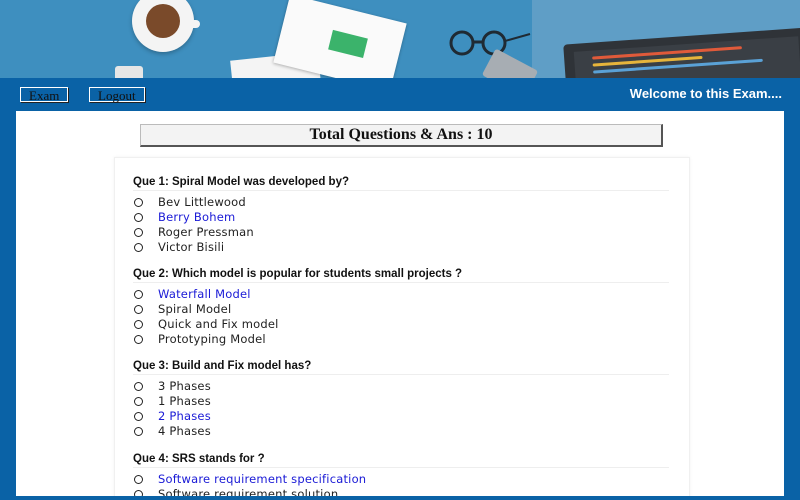 This screenshot has width=800, height=500. Describe the element at coordinates (197, 217) in the screenshot. I see `option-label: Berry Bohem` at that location.